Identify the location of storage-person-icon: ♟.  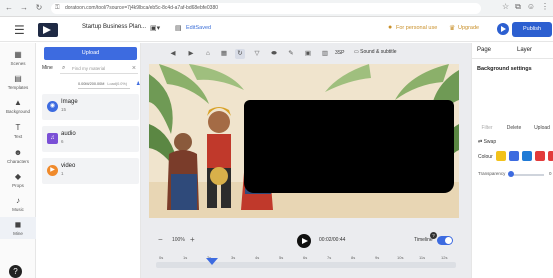
(138, 84).